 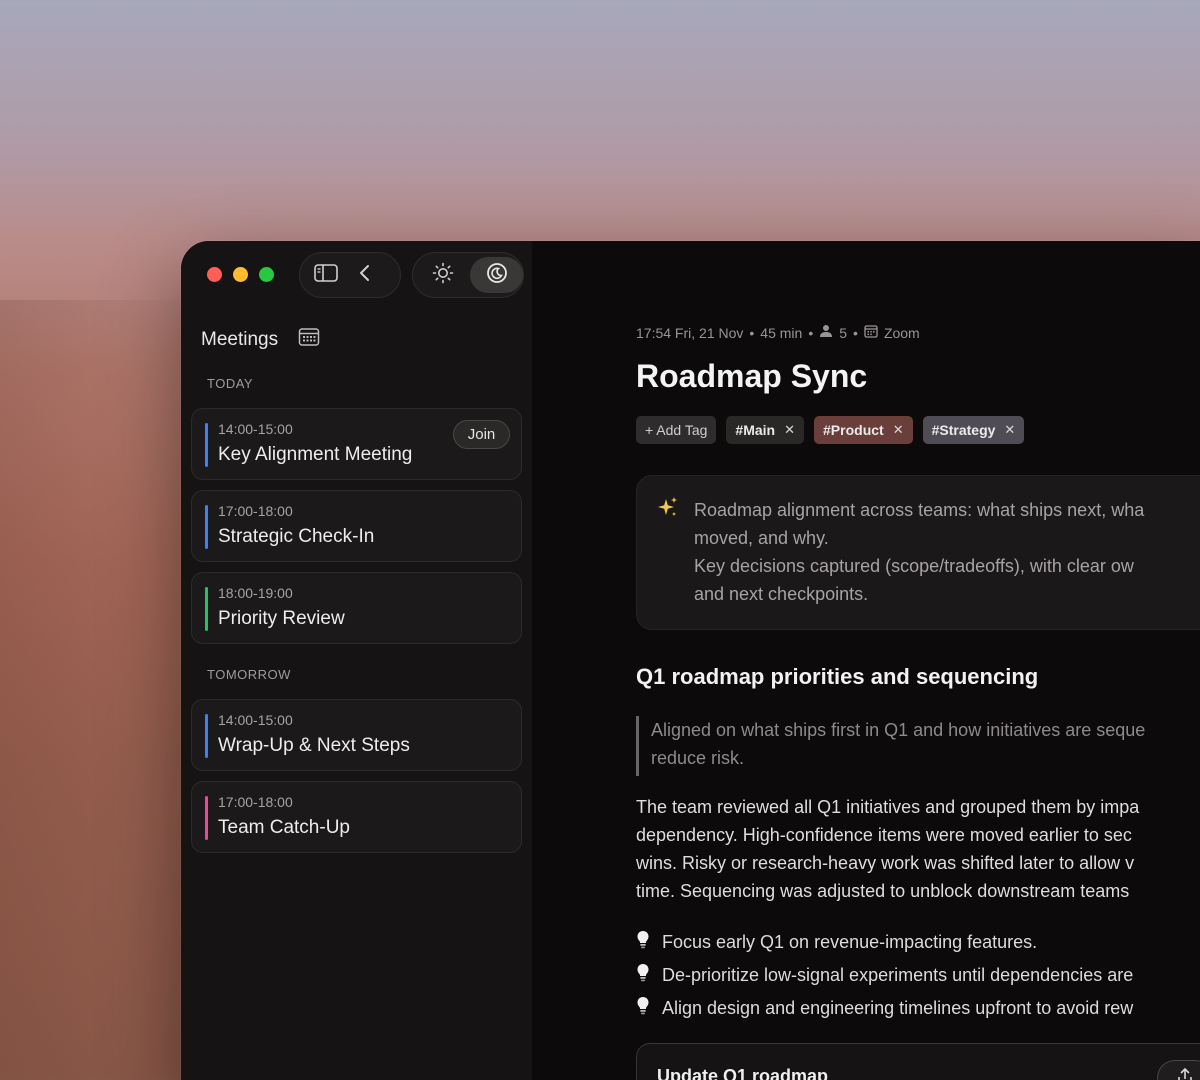 What do you see at coordinates (296, 536) in the screenshot?
I see `meeting-title: Strategic Check-In` at bounding box center [296, 536].